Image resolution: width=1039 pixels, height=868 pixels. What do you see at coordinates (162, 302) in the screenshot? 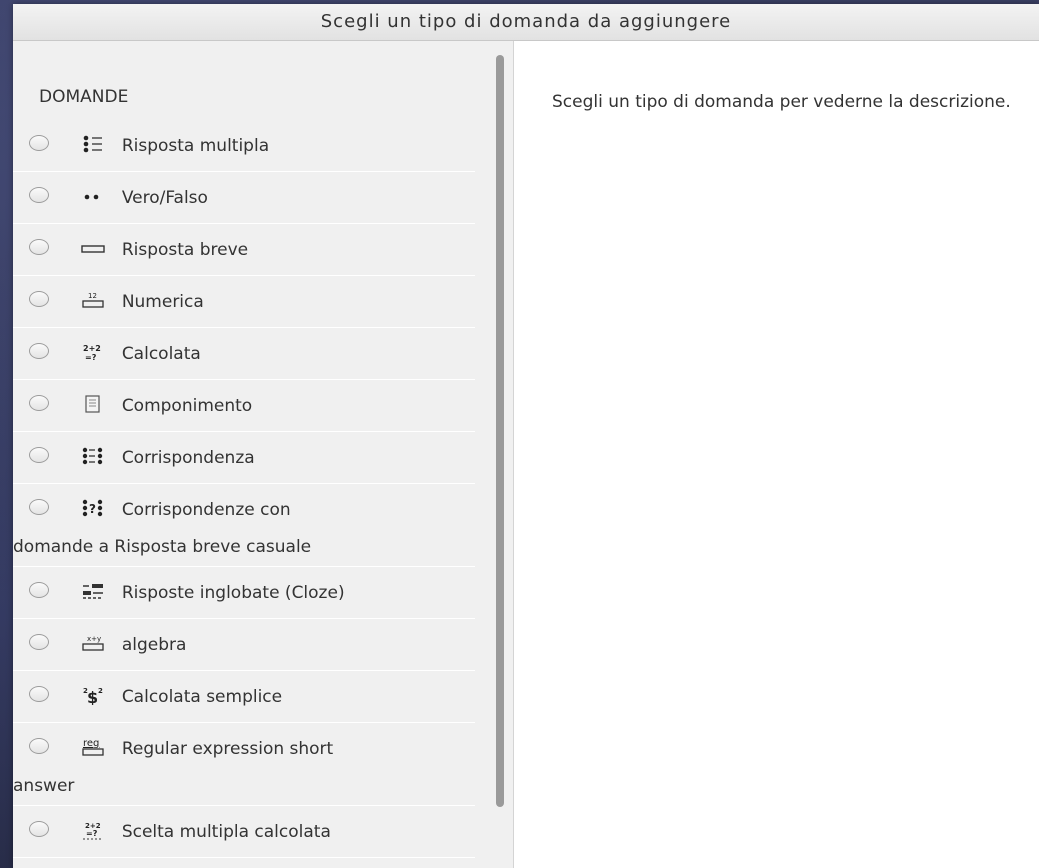
I see `option-label: Numerica` at bounding box center [162, 302].